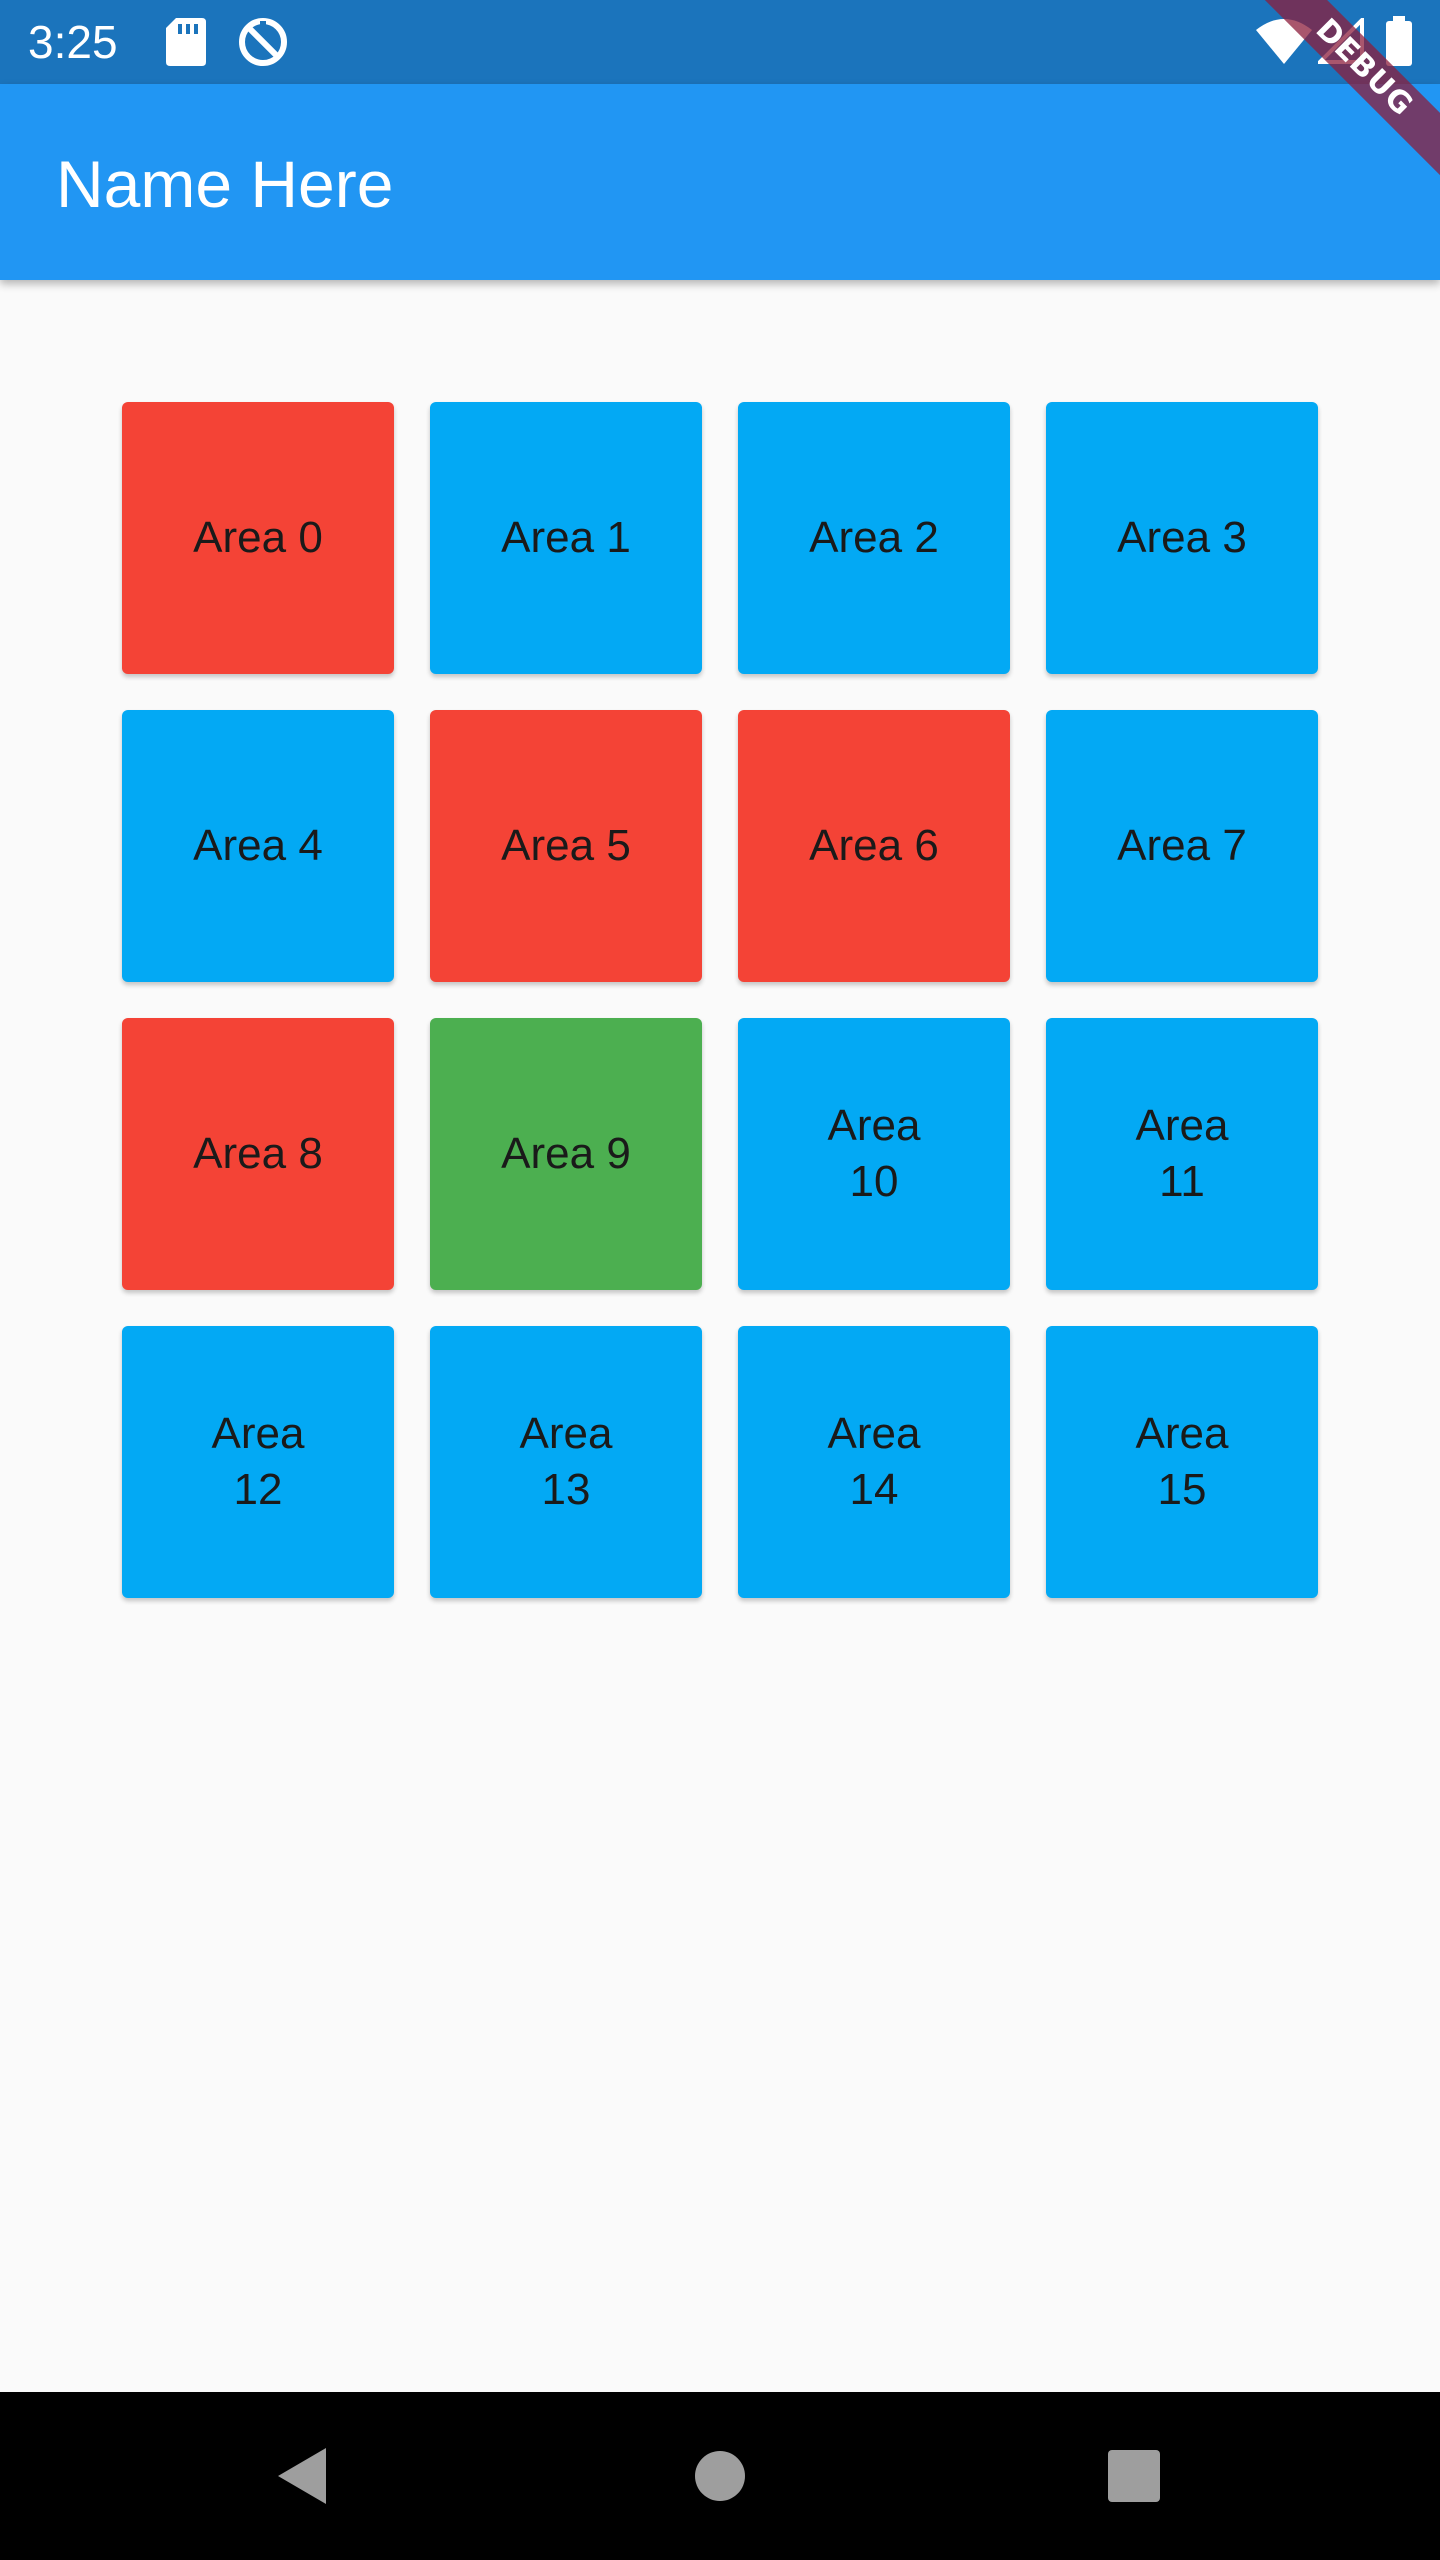  I want to click on battery-icon, so click(1399, 42).